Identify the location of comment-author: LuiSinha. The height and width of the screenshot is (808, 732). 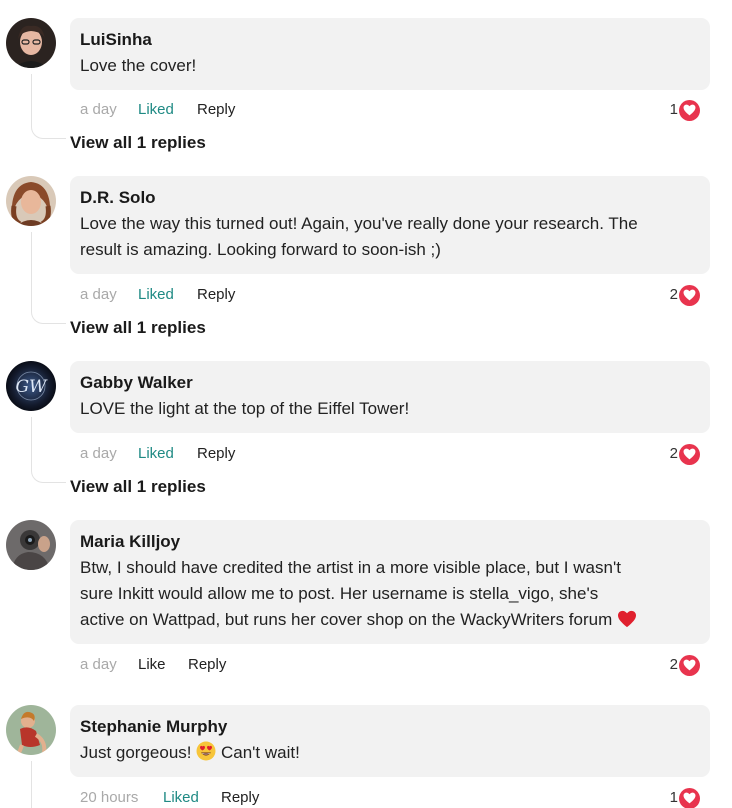
(390, 40).